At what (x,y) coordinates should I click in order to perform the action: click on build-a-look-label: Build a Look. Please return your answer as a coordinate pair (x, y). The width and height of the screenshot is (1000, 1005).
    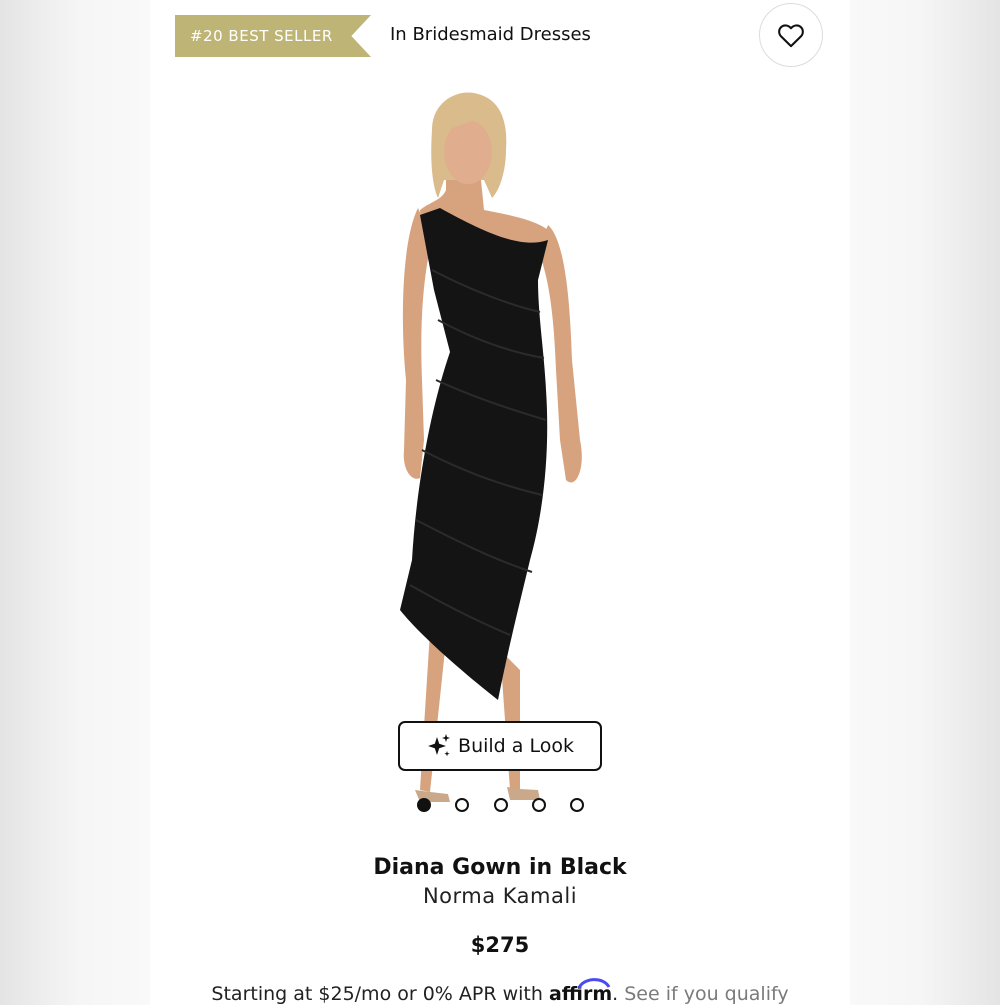
    Looking at the image, I should click on (516, 746).